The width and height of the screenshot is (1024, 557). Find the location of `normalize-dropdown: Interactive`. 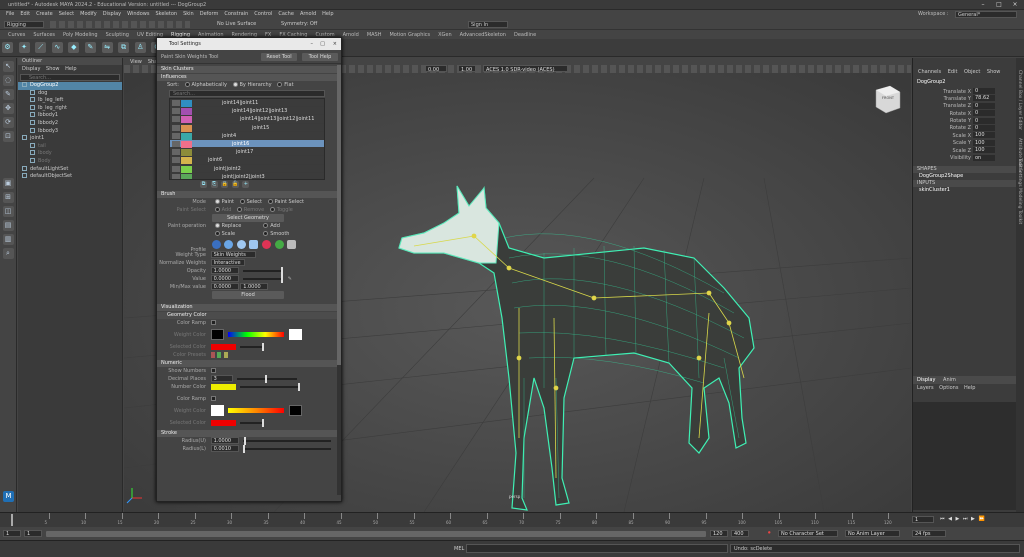

normalize-dropdown: Interactive is located at coordinates (227, 262).